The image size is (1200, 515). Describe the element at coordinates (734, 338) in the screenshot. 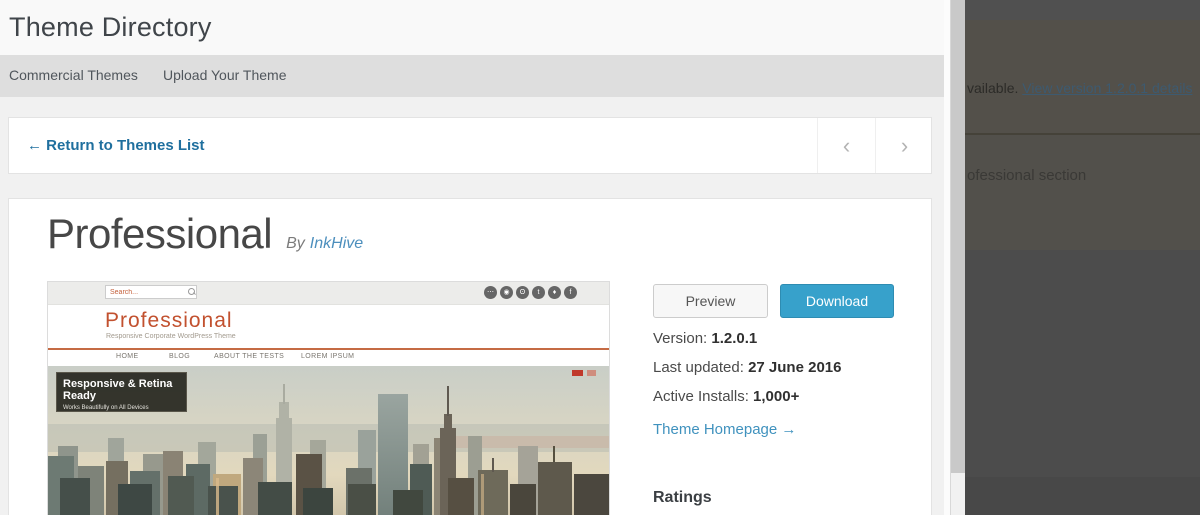

I see `version-value: 1.2.0.1` at that location.